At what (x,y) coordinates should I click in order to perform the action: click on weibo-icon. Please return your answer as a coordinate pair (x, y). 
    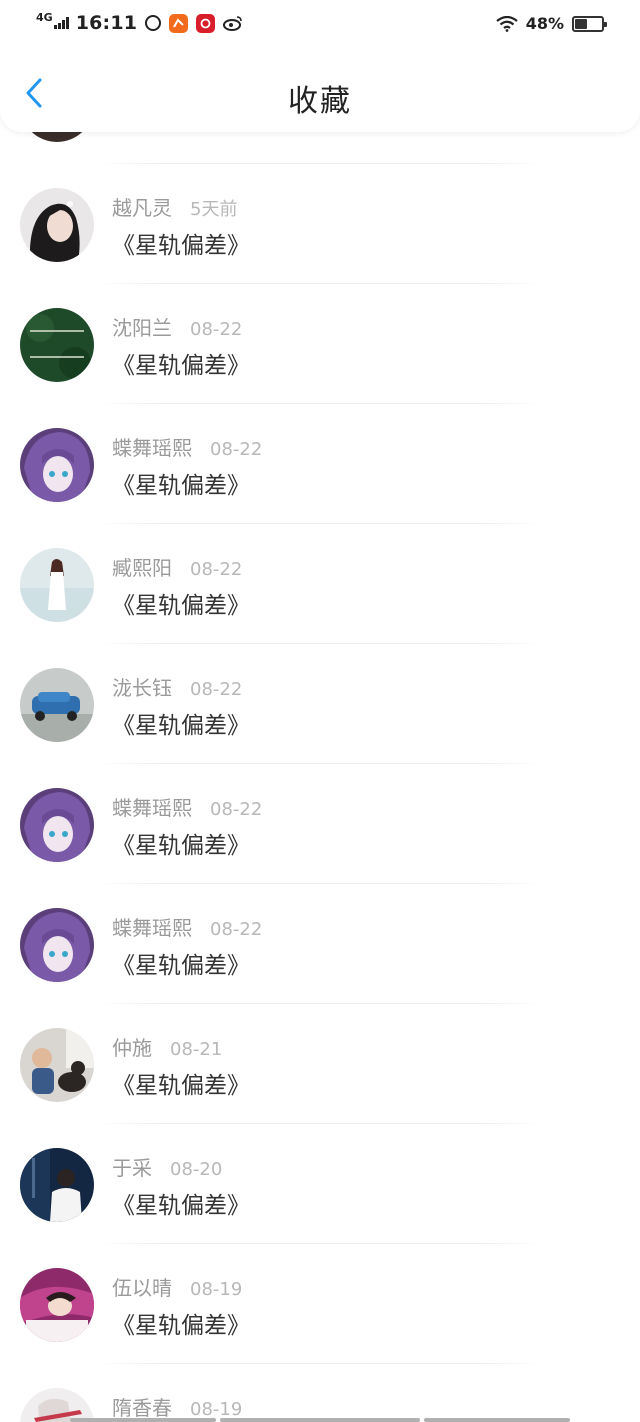
    Looking at the image, I should click on (233, 23).